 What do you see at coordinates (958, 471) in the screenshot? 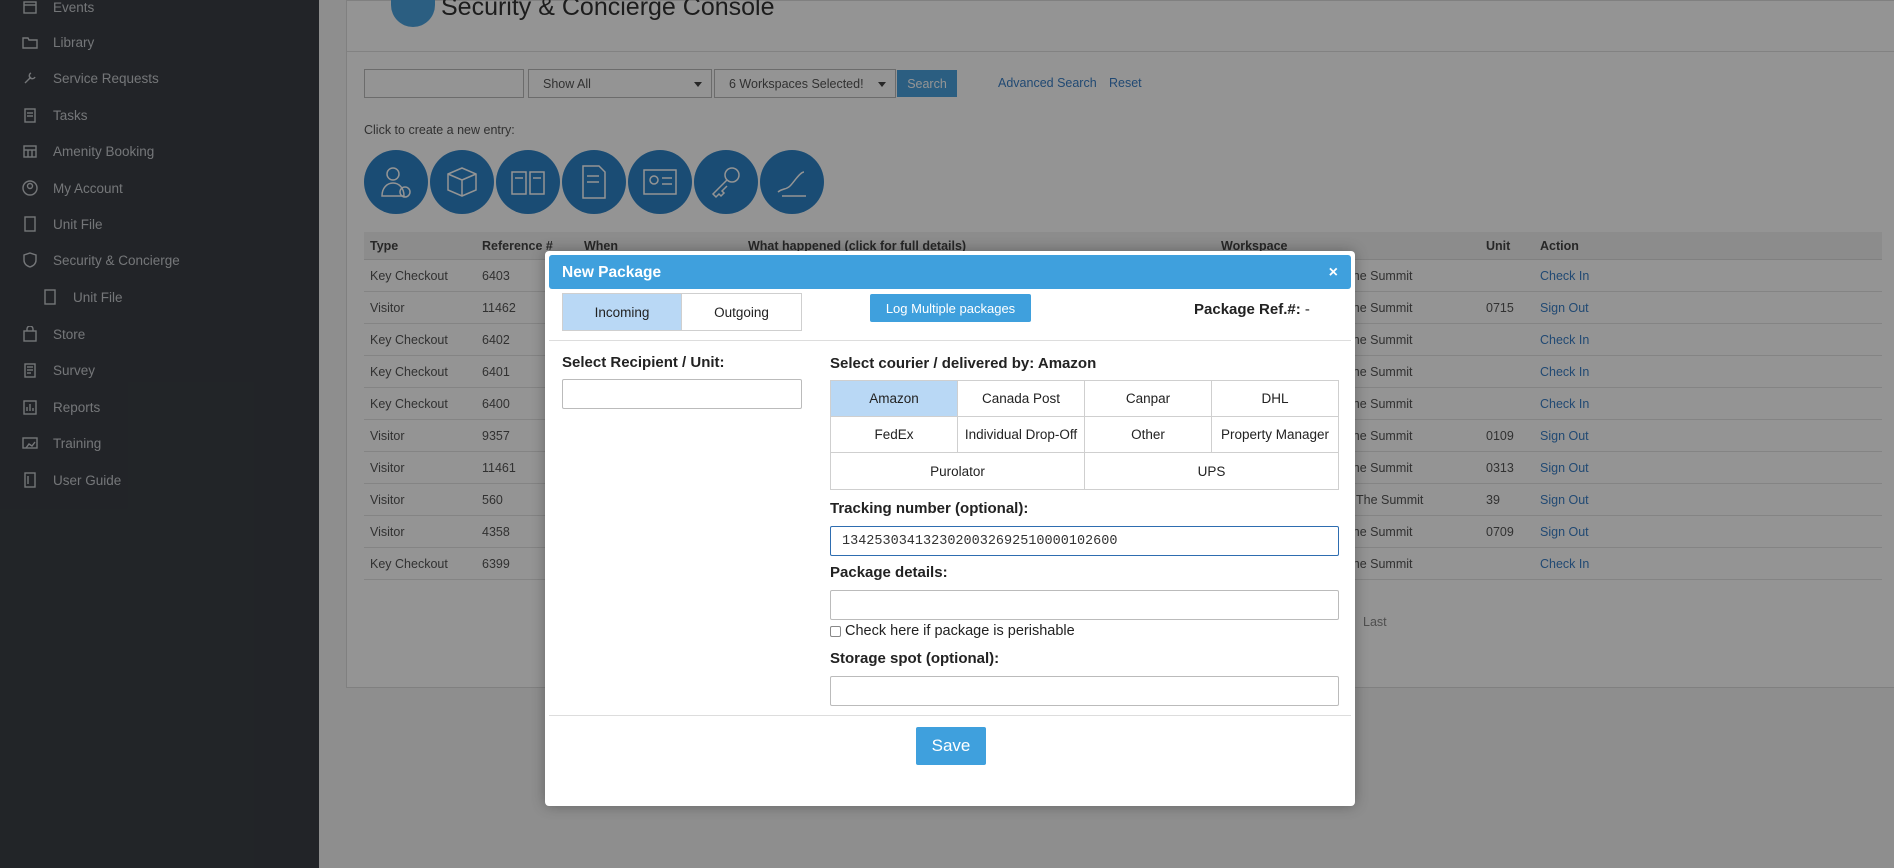
I see `courier-option-purolator: Purolator` at bounding box center [958, 471].